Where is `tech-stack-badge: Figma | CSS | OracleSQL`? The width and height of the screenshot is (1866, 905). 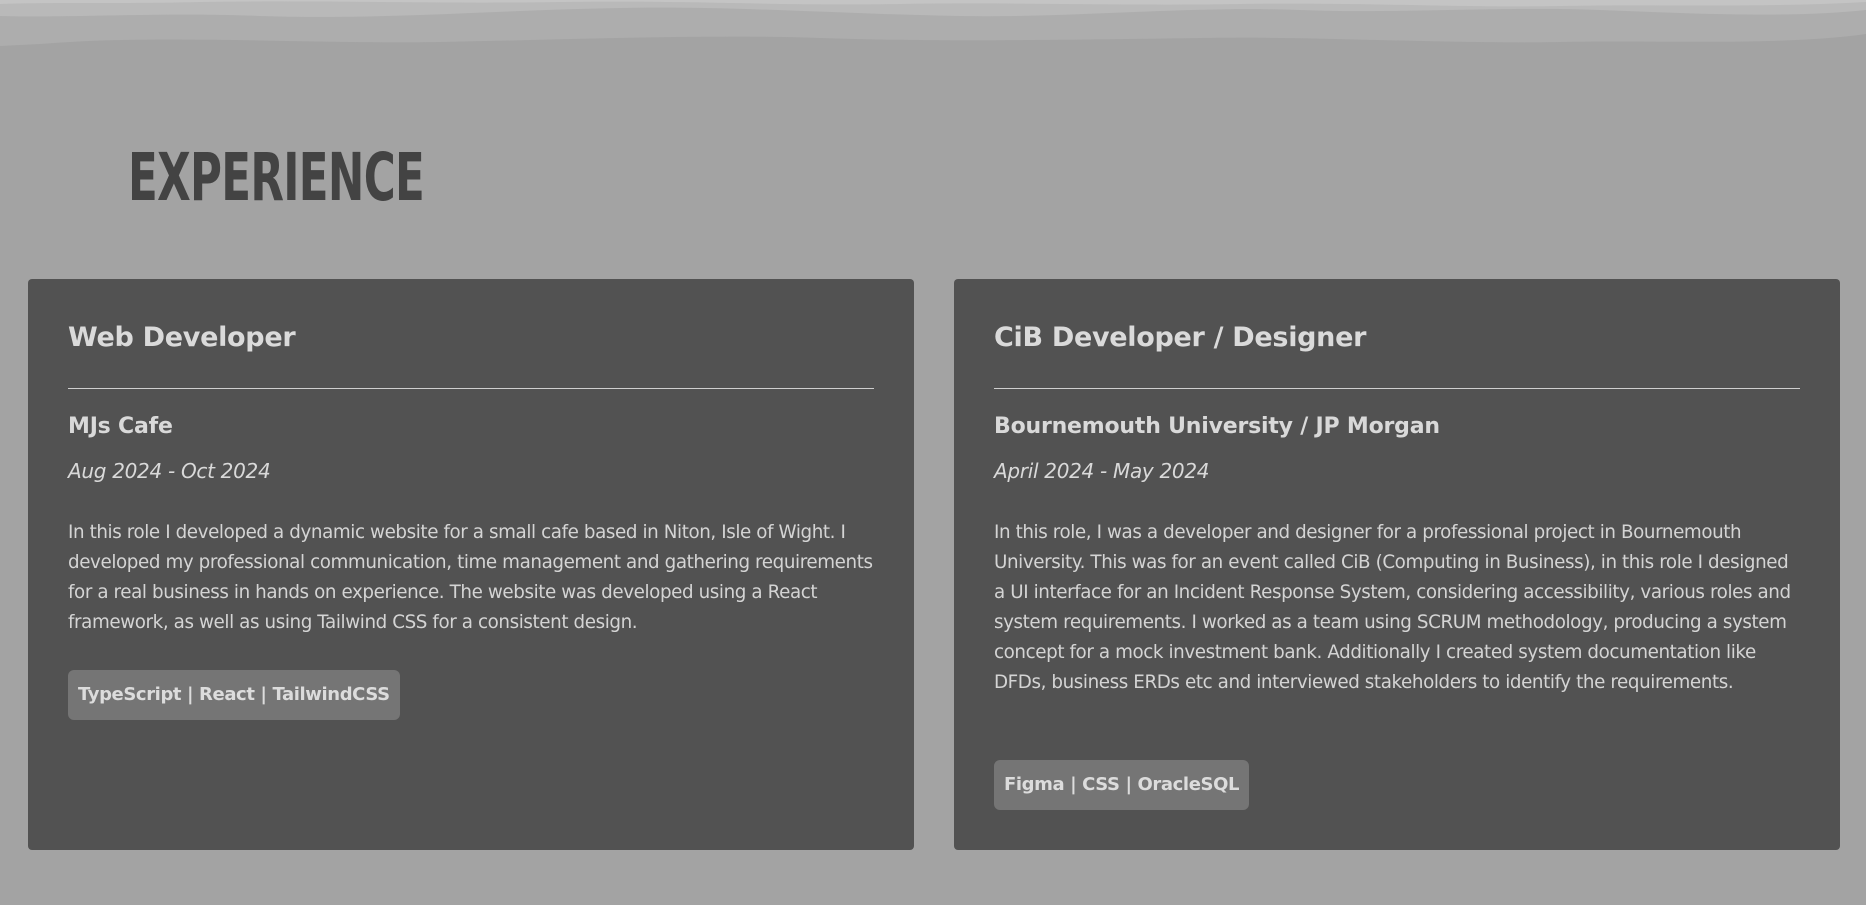 tech-stack-badge: Figma | CSS | OracleSQL is located at coordinates (1122, 785).